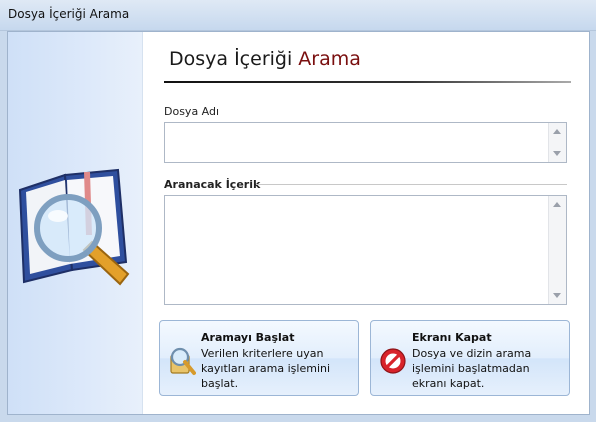  What do you see at coordinates (298, 15) in the screenshot?
I see `title-bar: Dosya İçeriği Arama` at bounding box center [298, 15].